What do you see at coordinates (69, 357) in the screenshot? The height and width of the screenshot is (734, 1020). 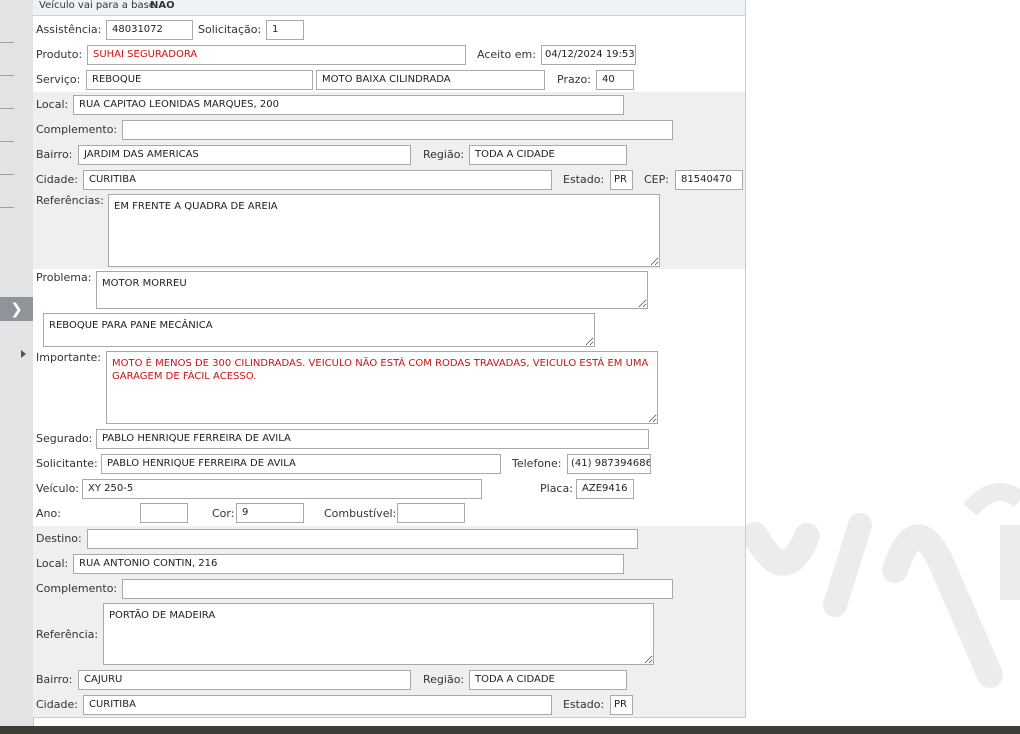 I see `importante-label: Importante:` at bounding box center [69, 357].